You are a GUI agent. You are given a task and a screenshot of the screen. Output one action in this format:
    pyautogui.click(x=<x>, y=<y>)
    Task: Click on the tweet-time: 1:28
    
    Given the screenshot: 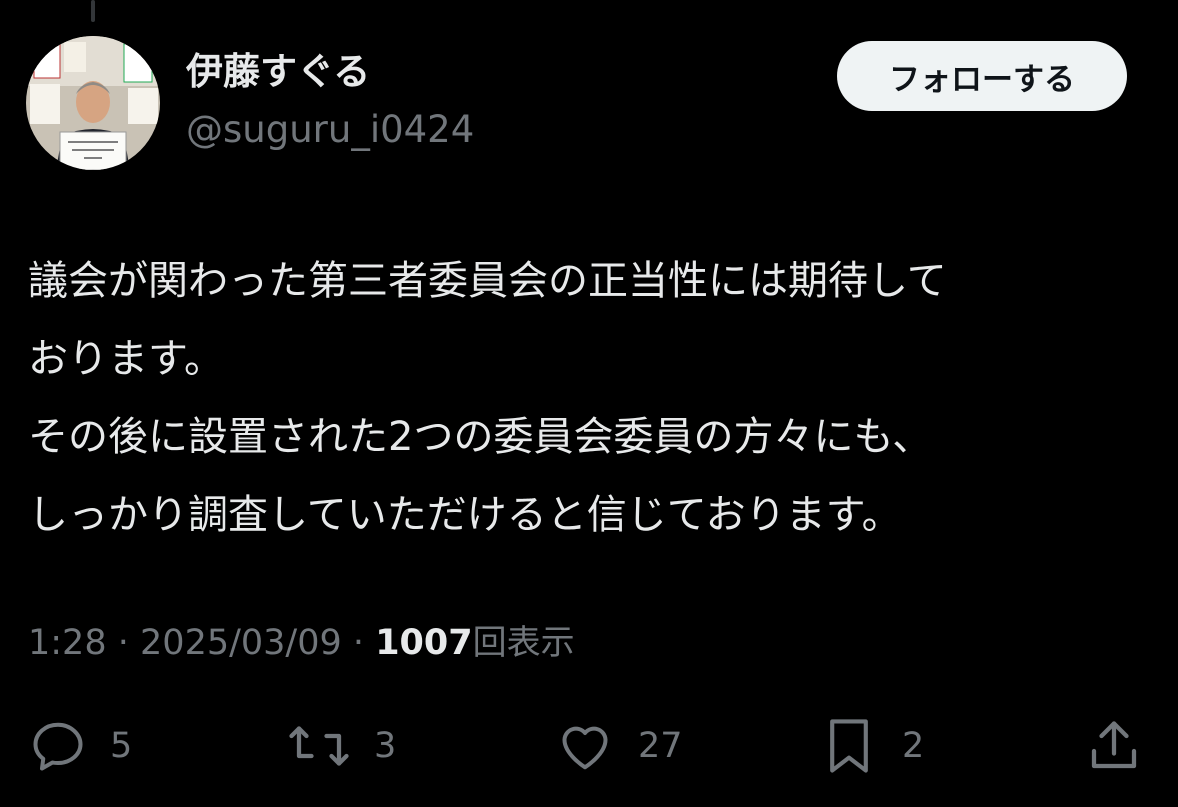 What is the action you would take?
    pyautogui.click(x=67, y=643)
    